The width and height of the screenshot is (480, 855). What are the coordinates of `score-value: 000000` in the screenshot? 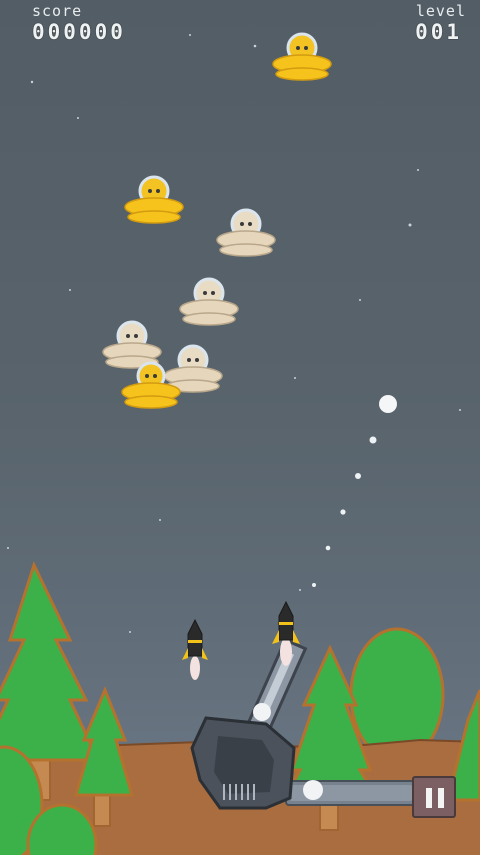 It's located at (79, 32).